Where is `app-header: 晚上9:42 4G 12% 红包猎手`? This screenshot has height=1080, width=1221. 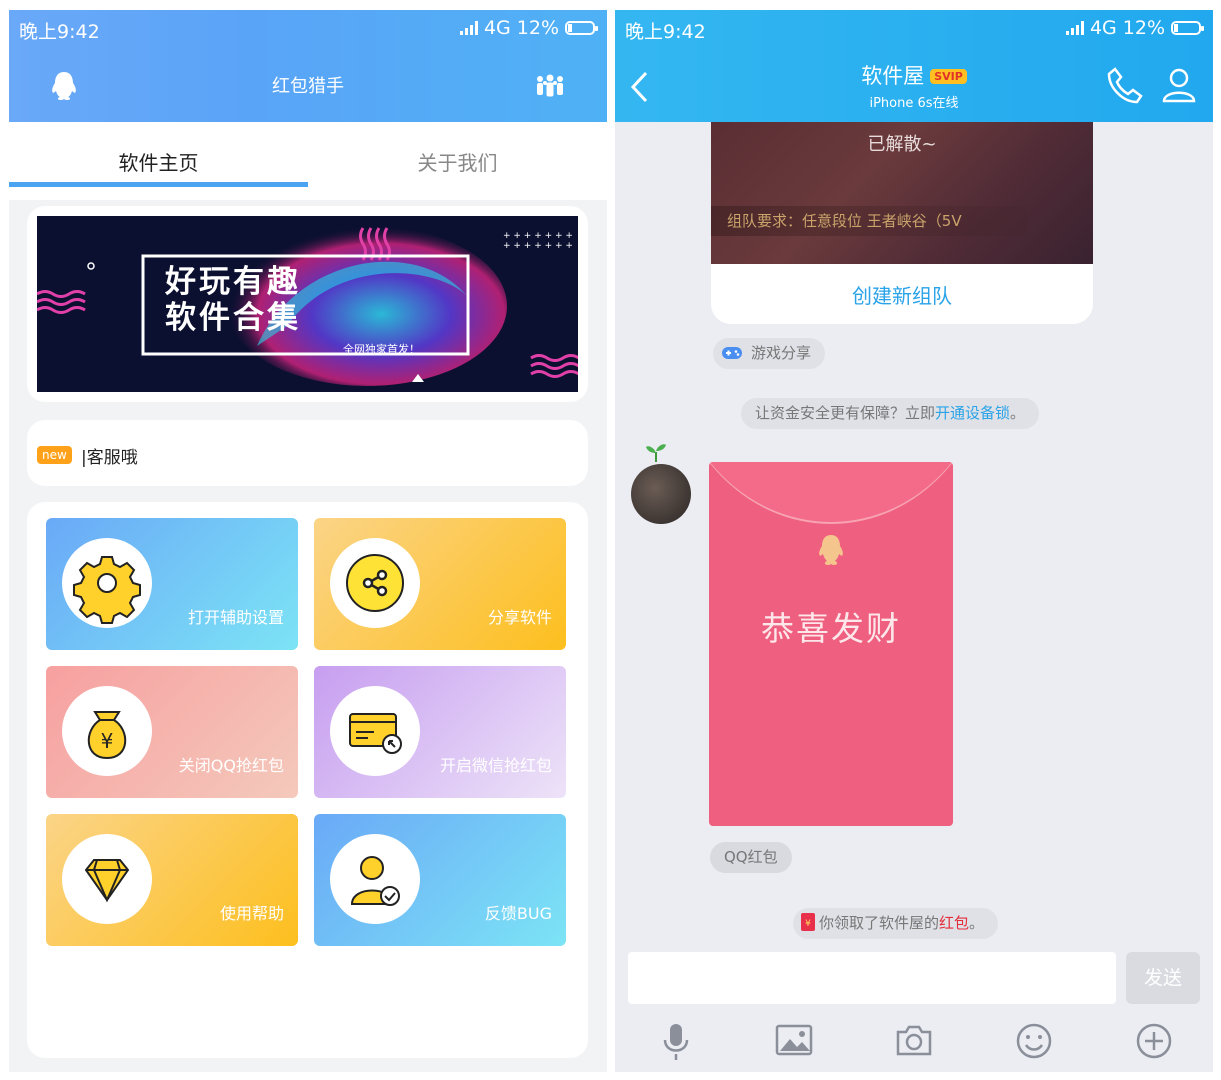
app-header: 晚上9:42 4G 12% 红包猎手 is located at coordinates (308, 66).